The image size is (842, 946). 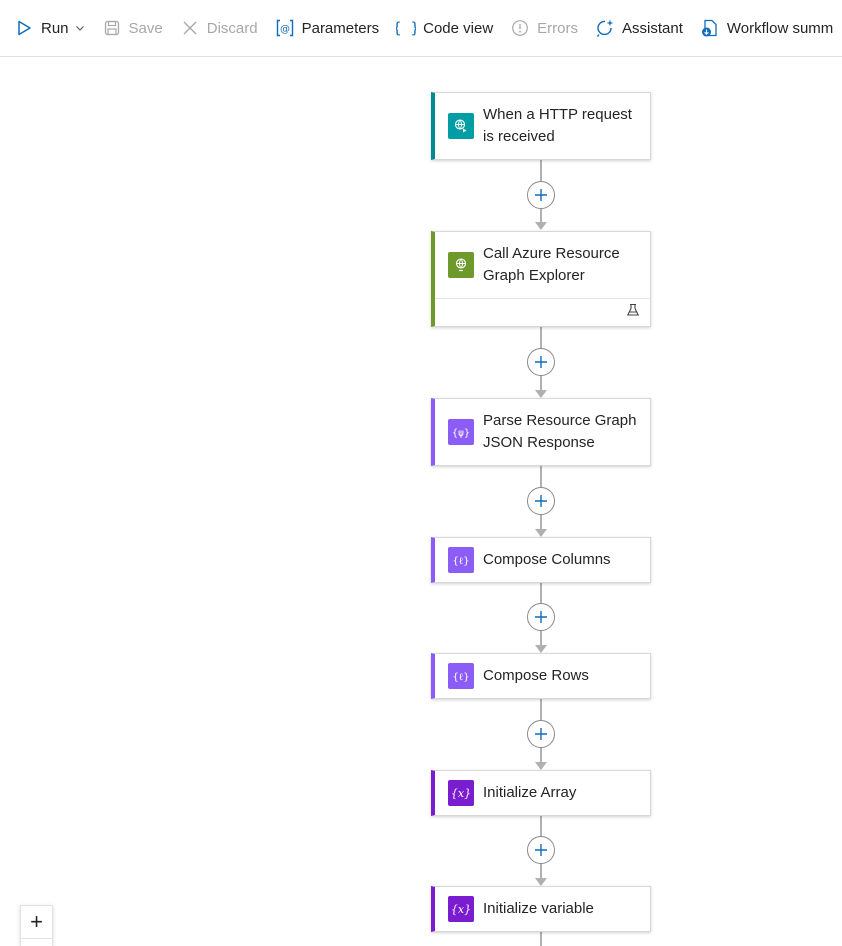 What do you see at coordinates (340, 28) in the screenshot?
I see `parameters-label: Parameters` at bounding box center [340, 28].